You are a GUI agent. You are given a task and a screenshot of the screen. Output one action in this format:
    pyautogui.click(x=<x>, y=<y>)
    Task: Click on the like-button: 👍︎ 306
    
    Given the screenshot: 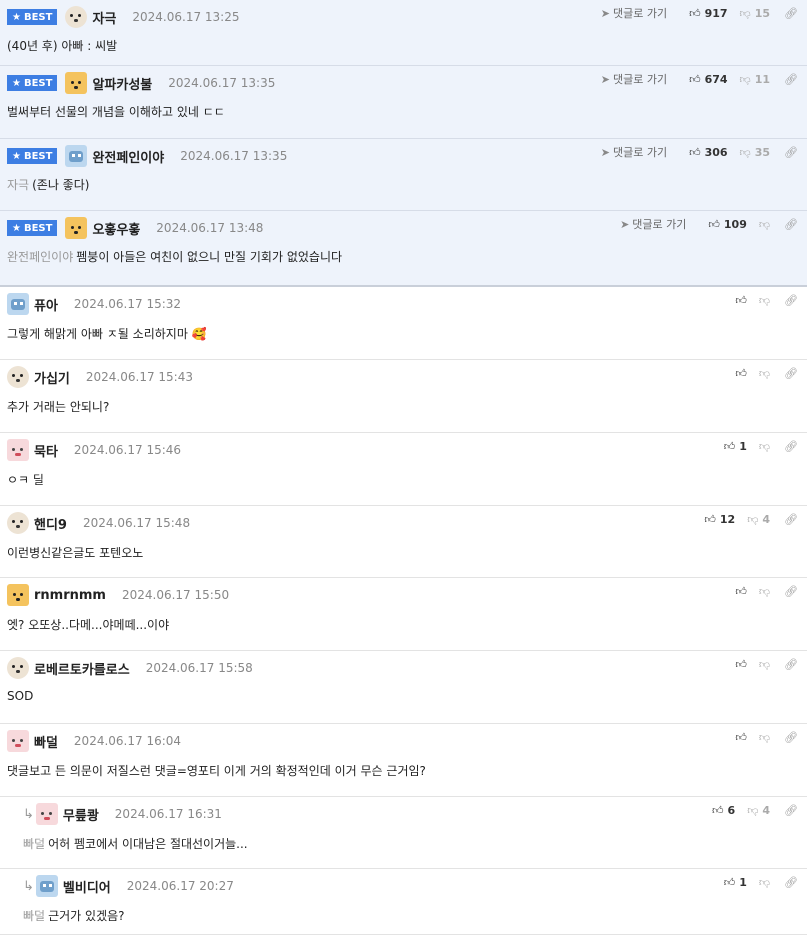 What is the action you would take?
    pyautogui.click(x=708, y=152)
    